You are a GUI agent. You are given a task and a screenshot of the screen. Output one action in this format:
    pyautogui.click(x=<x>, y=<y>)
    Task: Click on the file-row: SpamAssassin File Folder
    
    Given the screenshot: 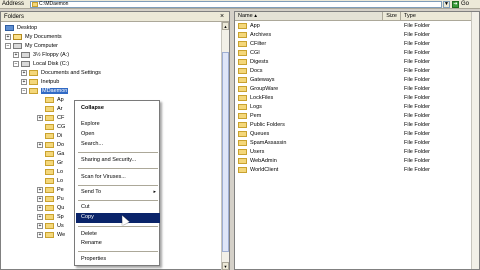 What is the action you would take?
    pyautogui.click(x=357, y=143)
    